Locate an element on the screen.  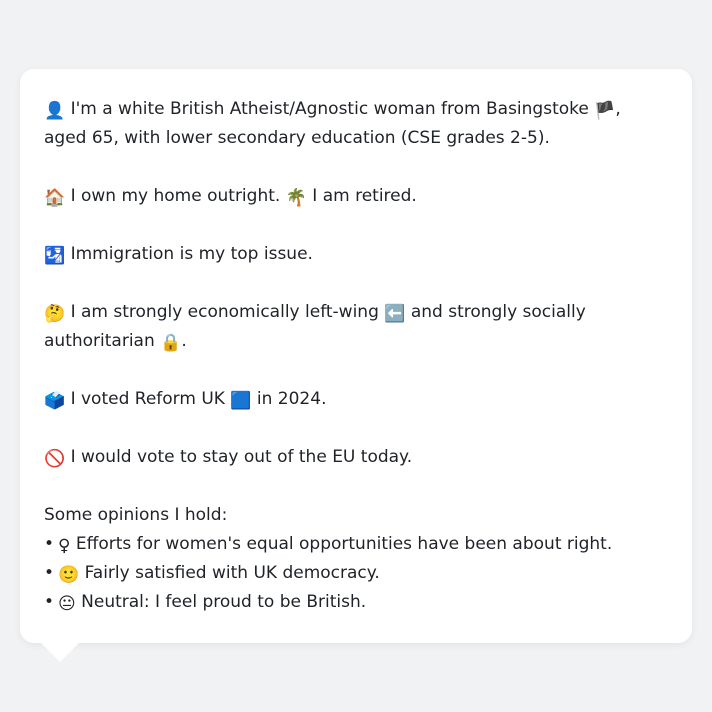
prohibited-icon: 🚫 is located at coordinates (55, 459).